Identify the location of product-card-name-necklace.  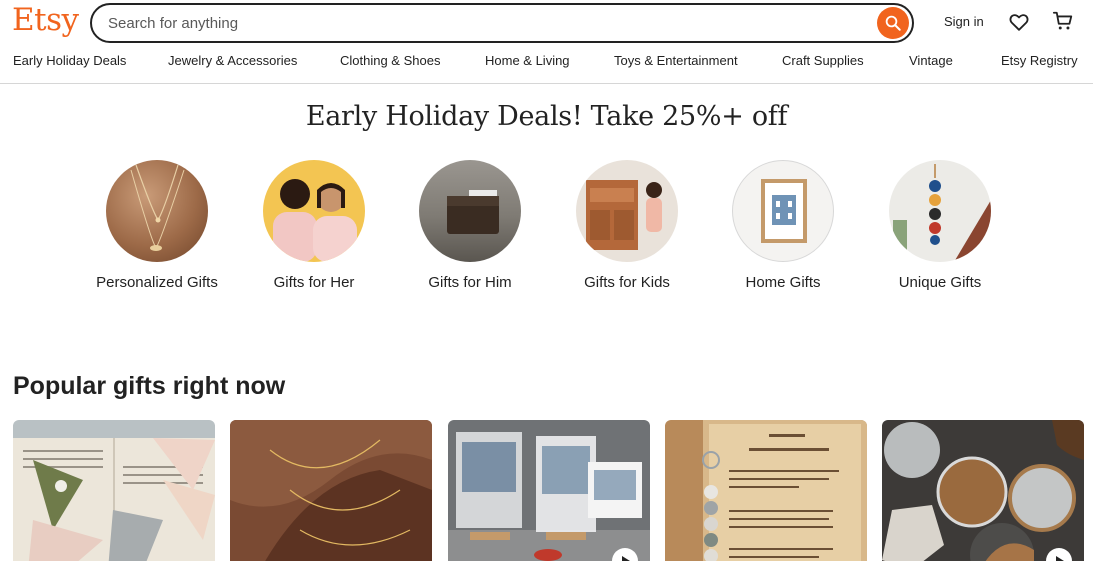
(331, 490).